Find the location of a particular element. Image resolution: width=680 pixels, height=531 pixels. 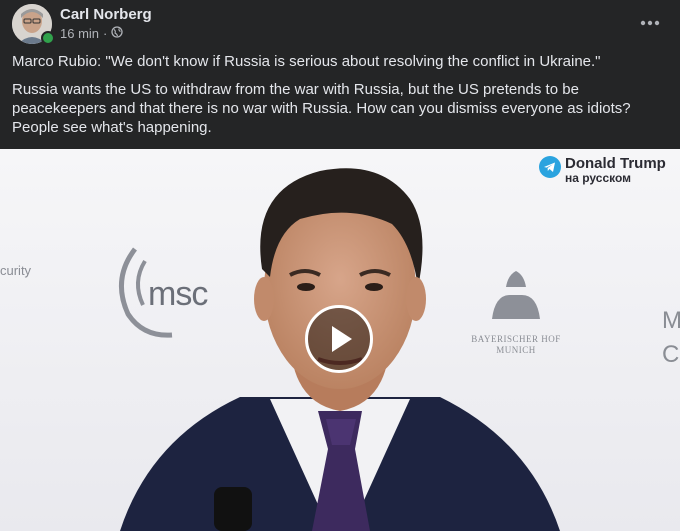

telegram-icon is located at coordinates (550, 169).